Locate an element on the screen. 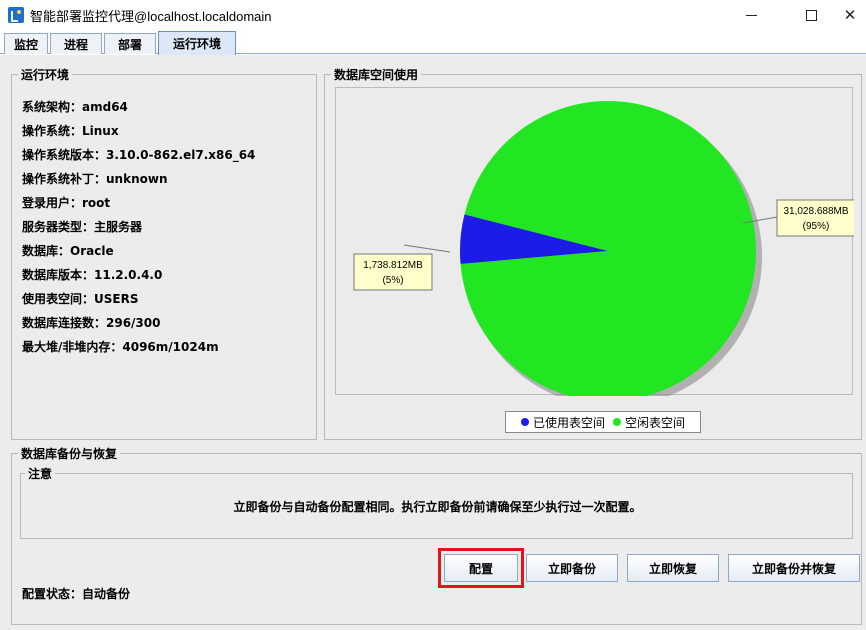 The height and width of the screenshot is (630, 866). env-login-user: 登录用户：root is located at coordinates (66, 203).